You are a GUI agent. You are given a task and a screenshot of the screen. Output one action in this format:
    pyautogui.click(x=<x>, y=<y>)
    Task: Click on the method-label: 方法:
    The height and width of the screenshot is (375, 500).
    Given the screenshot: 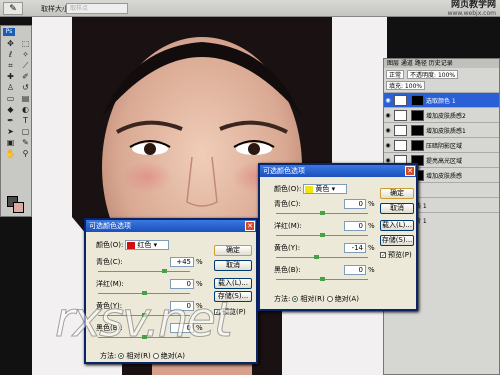 What is the action you would take?
    pyautogui.click(x=108, y=356)
    